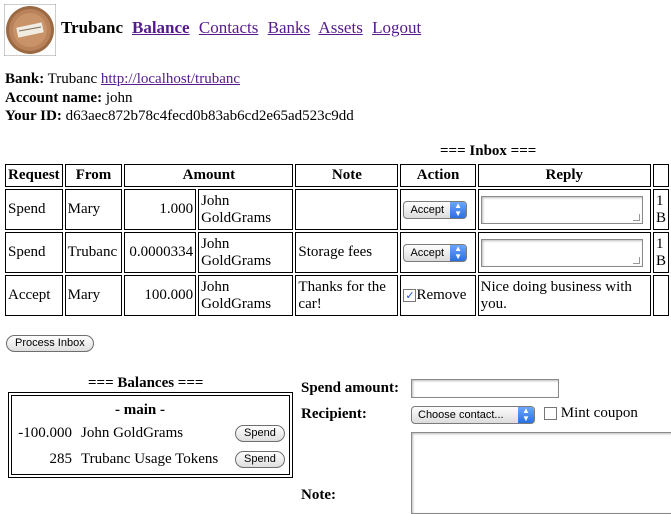 The image size is (671, 514). I want to click on inbox-title: === Inbox ===, so click(488, 151).